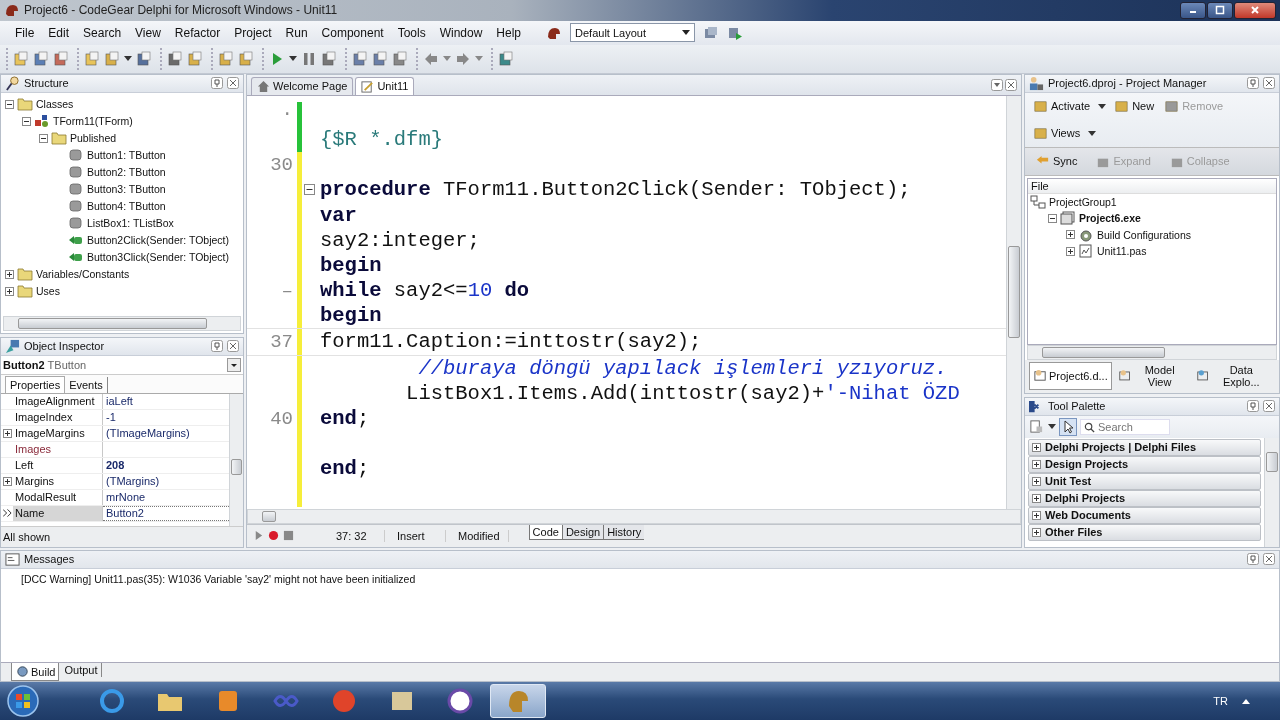 The width and height of the screenshot is (1280, 720). I want to click on dropdown-icon, so click(997, 84).